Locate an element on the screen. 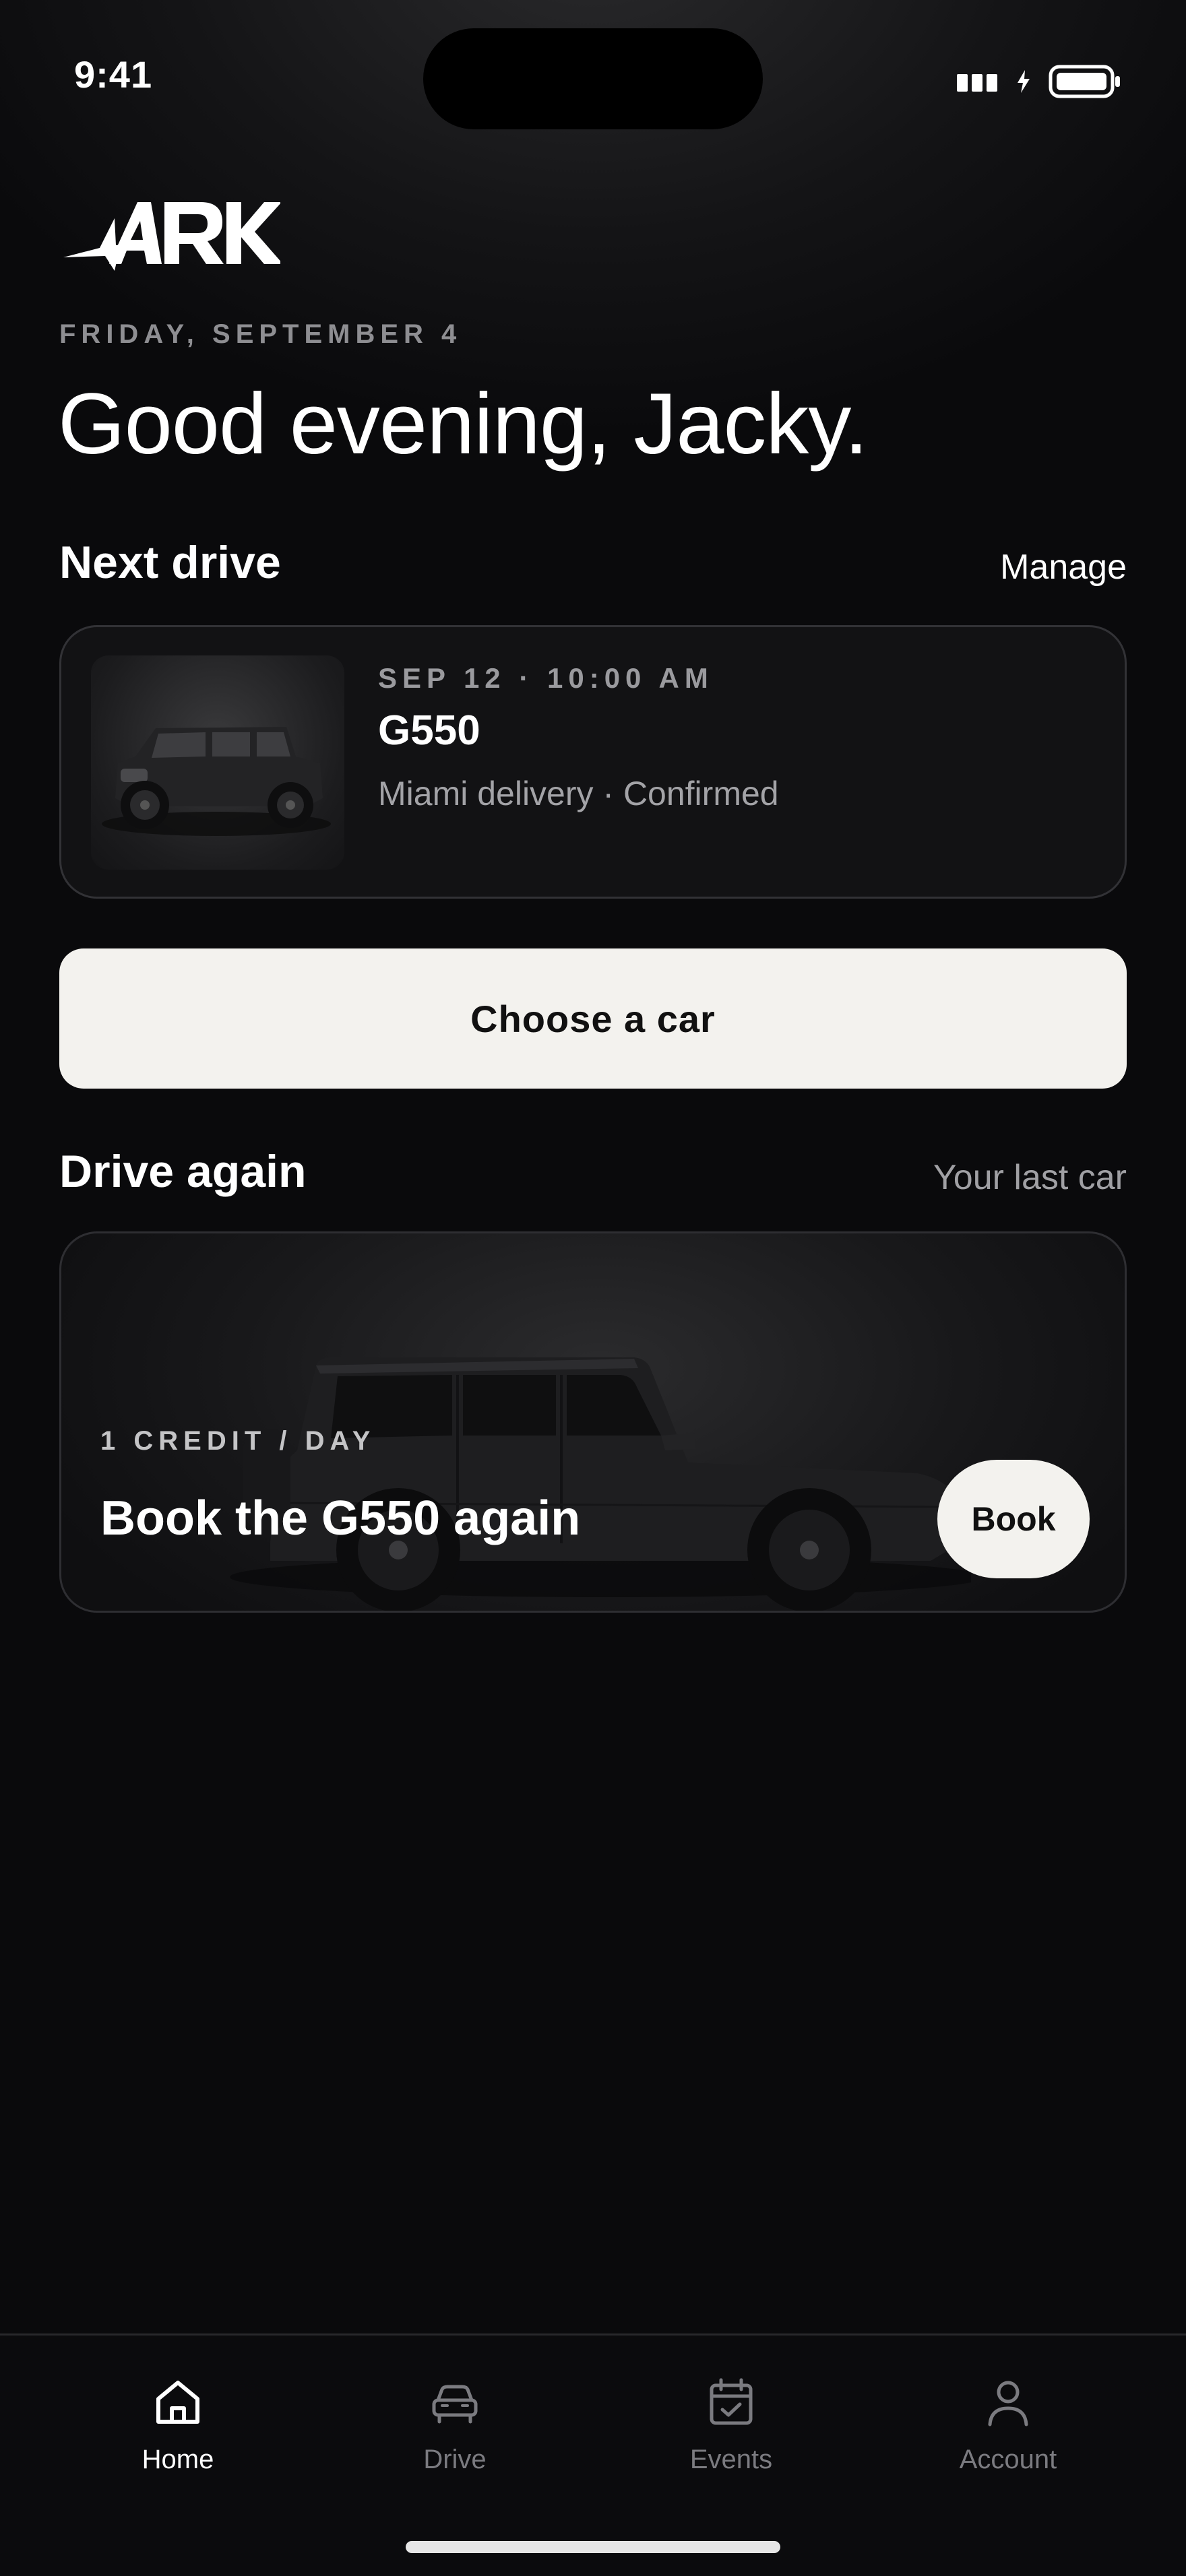  home-indicator is located at coordinates (593, 2547).